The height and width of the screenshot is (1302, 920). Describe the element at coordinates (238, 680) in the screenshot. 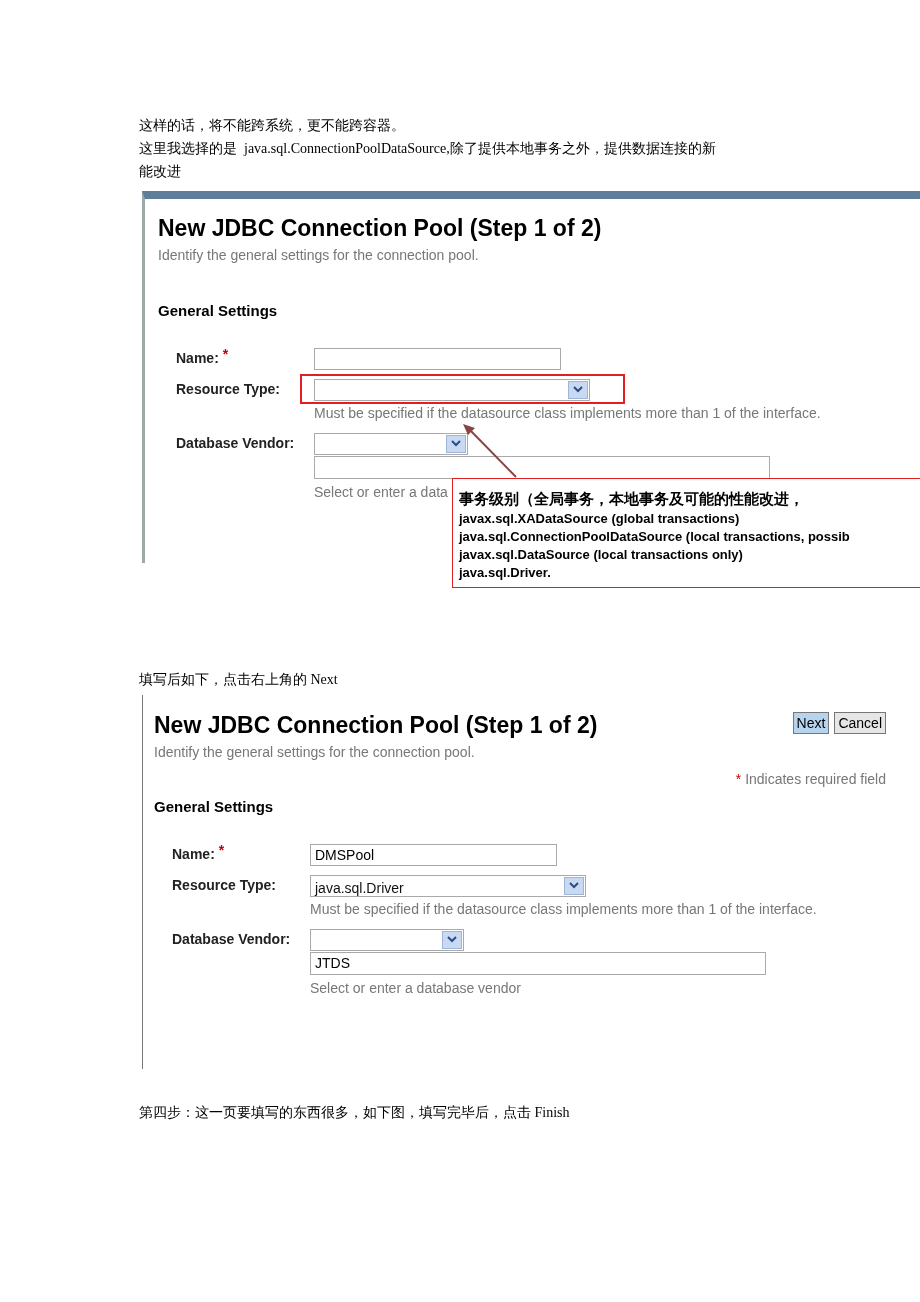

I see `body-text: 填写后如下，点击右上角的 Next` at that location.